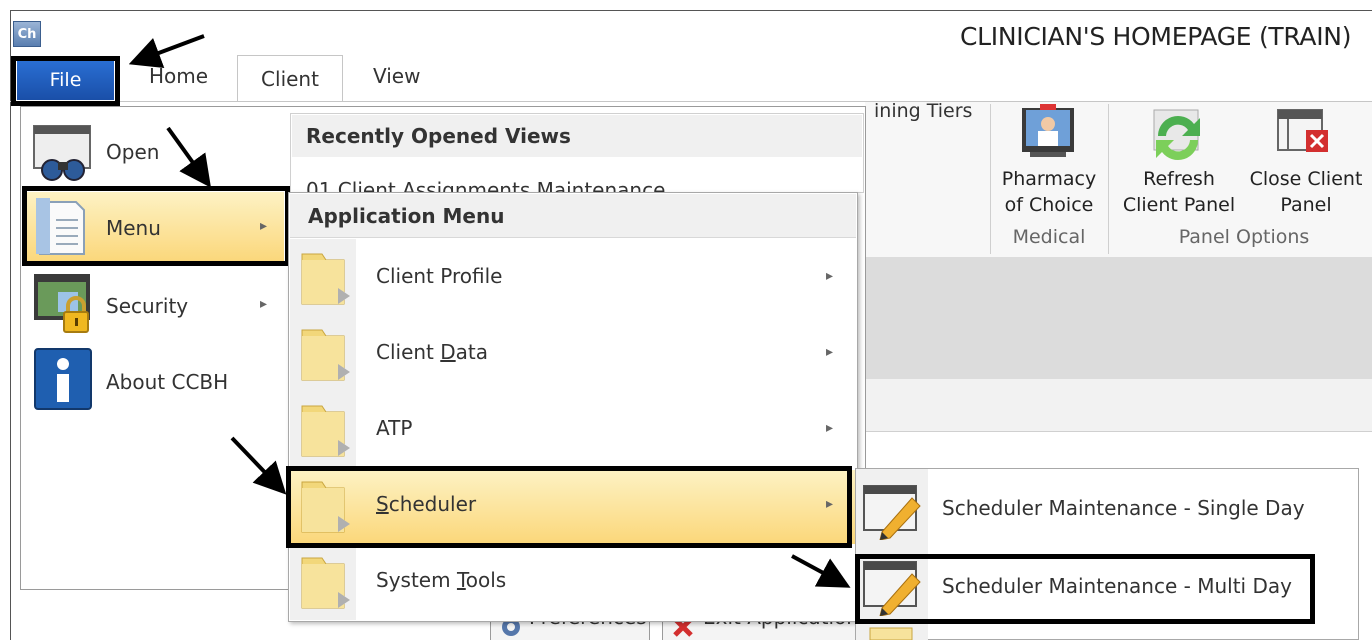 This screenshot has height=640, width=1372. I want to click on arrow-to-menu, so click(189, 157).